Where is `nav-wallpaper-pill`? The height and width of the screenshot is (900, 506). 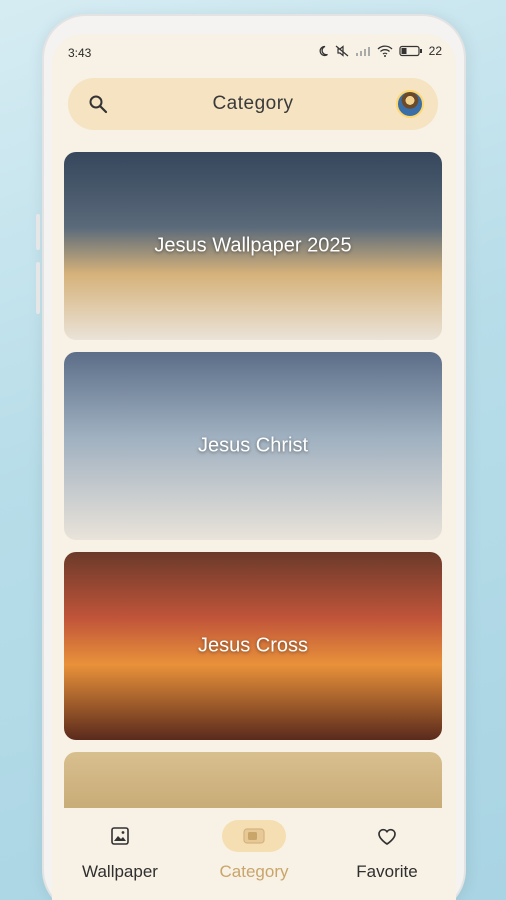 nav-wallpaper-pill is located at coordinates (120, 836).